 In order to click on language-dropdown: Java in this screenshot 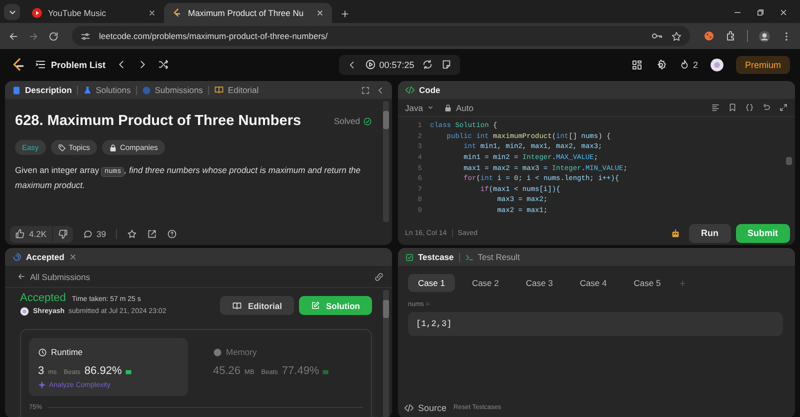, I will do `click(419, 107)`.